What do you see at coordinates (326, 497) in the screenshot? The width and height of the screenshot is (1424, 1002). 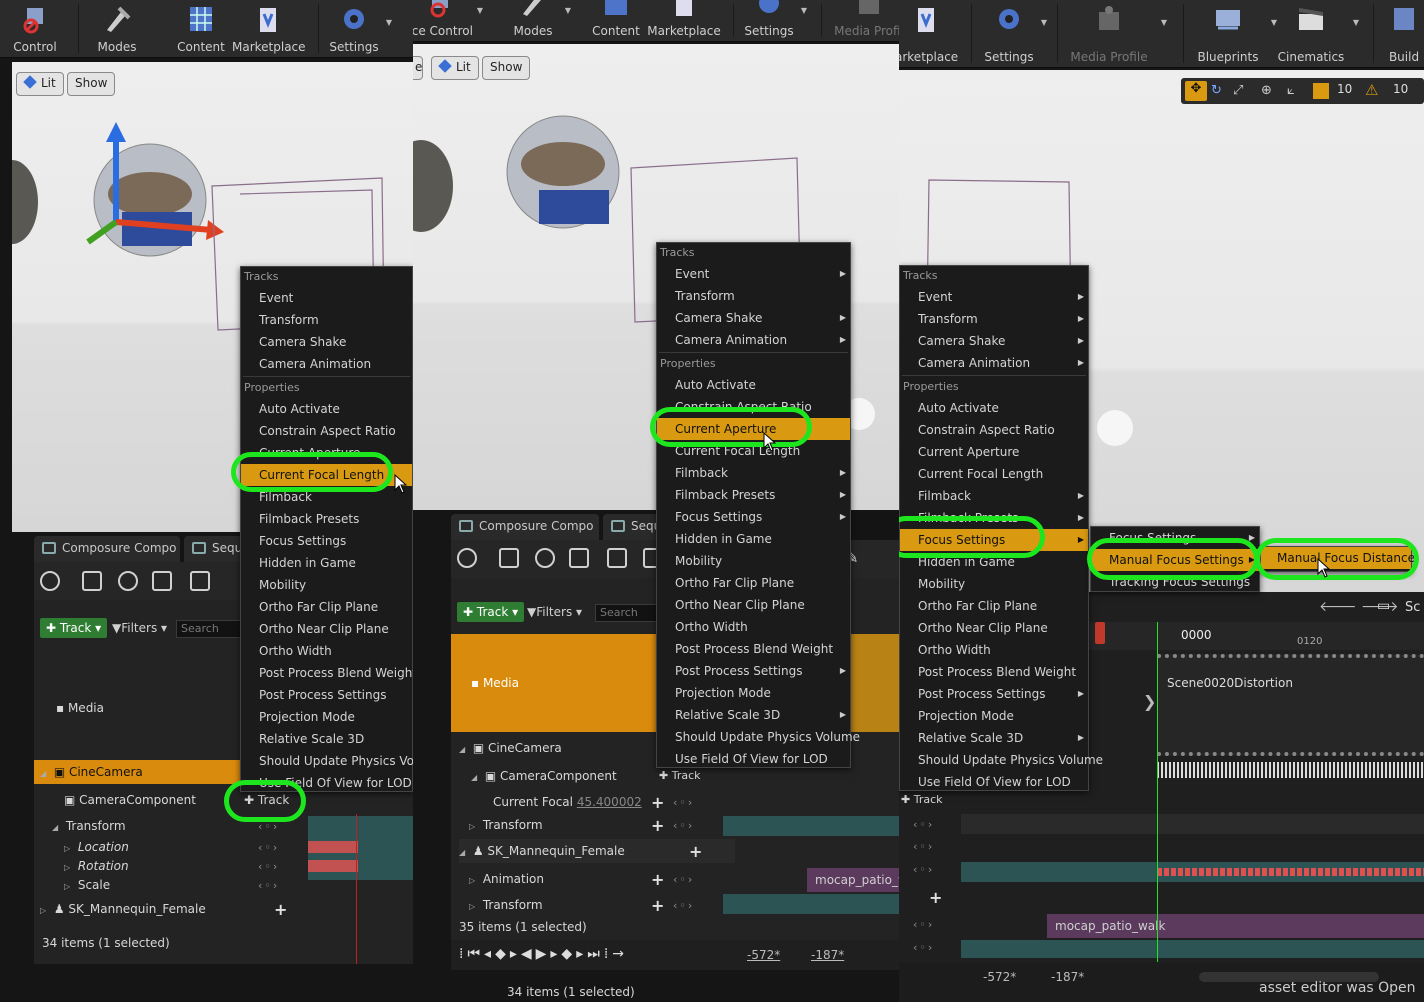 I see `menu-item-filmback: Filmback` at bounding box center [326, 497].